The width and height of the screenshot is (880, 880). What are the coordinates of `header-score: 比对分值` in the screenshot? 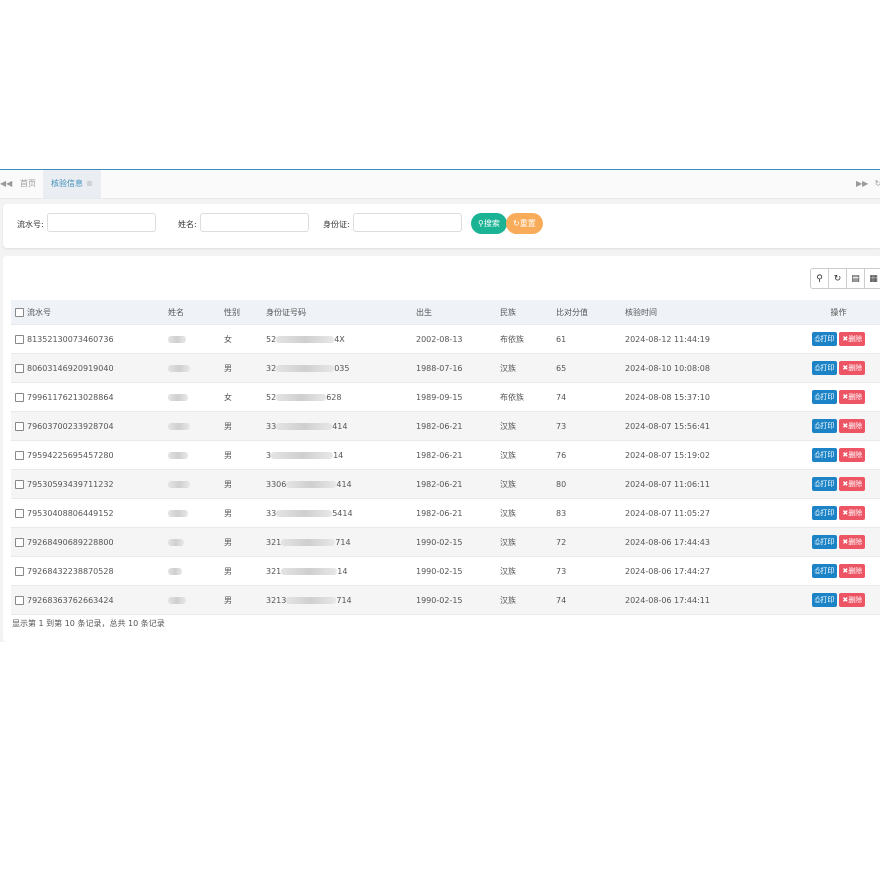 It's located at (590, 312).